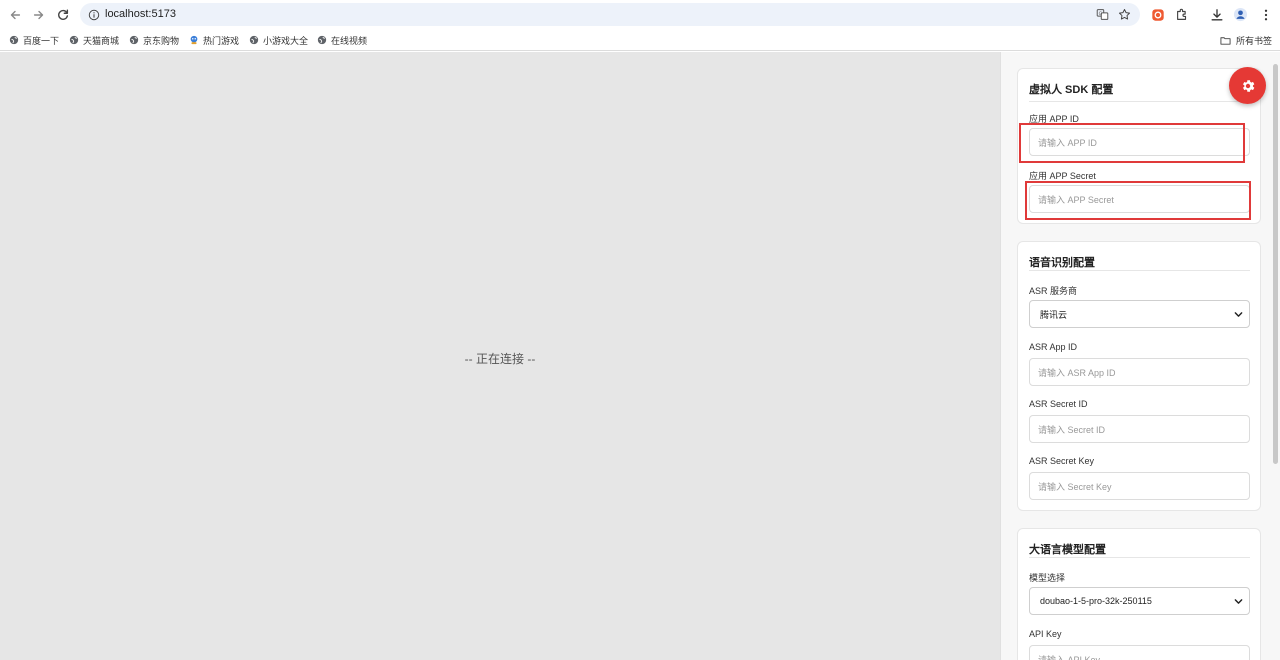  I want to click on api-key-label: API Key, so click(1045, 634).